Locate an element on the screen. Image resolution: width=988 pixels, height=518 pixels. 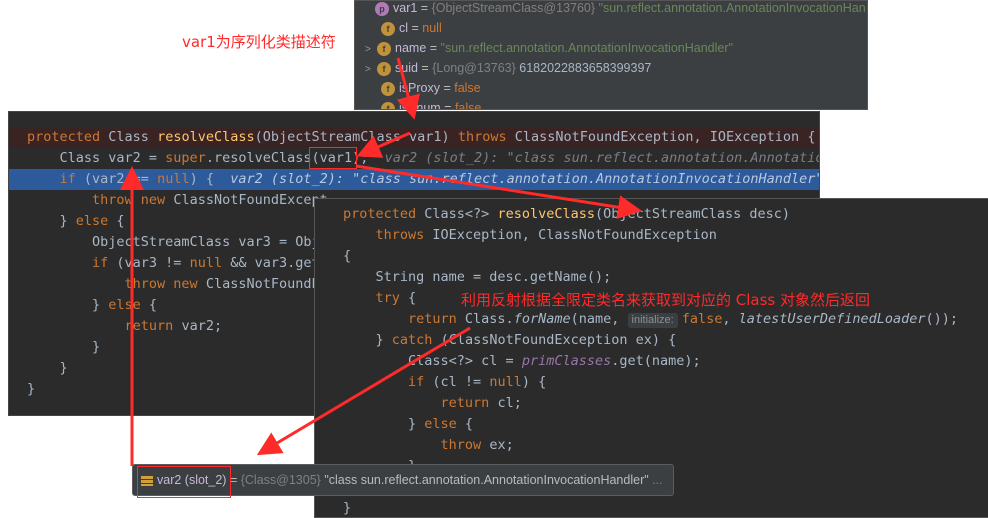
code-line-9: if (cl != null) { is located at coordinates (430, 382).